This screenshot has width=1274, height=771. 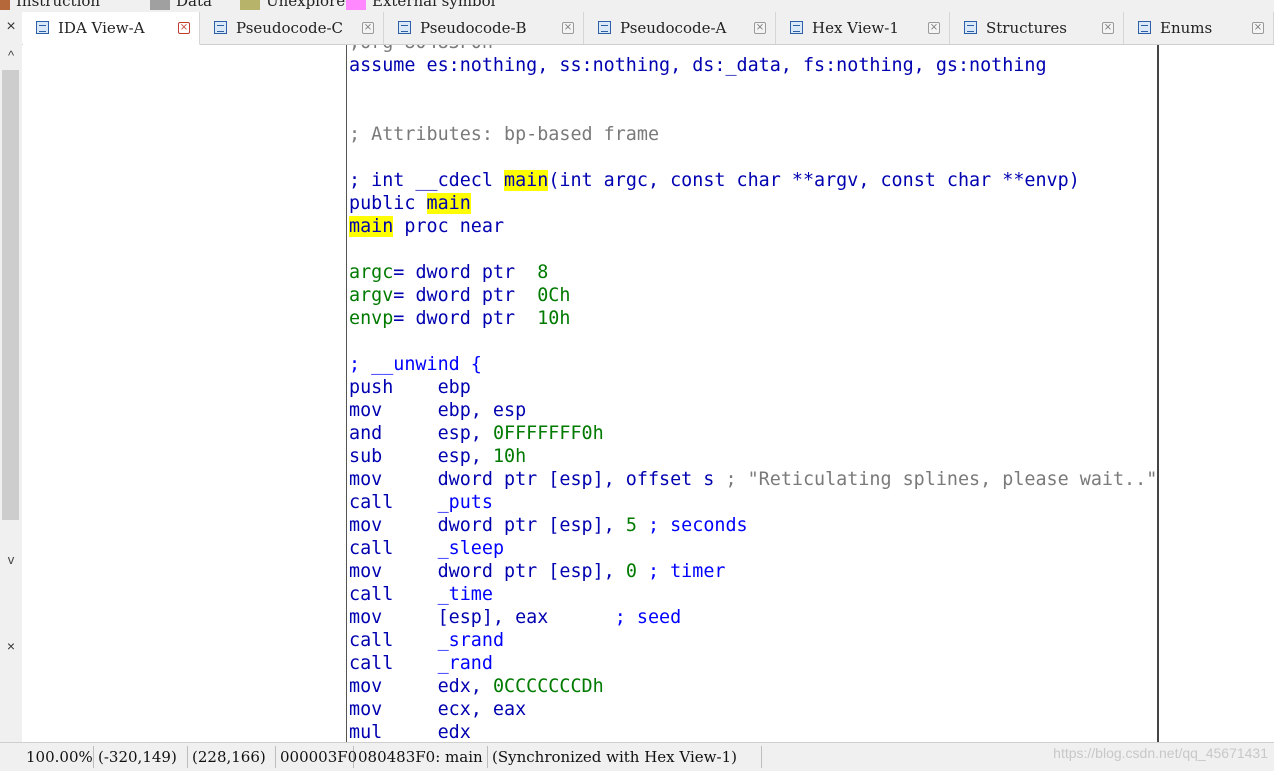 I want to click on code-token: 5, so click(x=631, y=525).